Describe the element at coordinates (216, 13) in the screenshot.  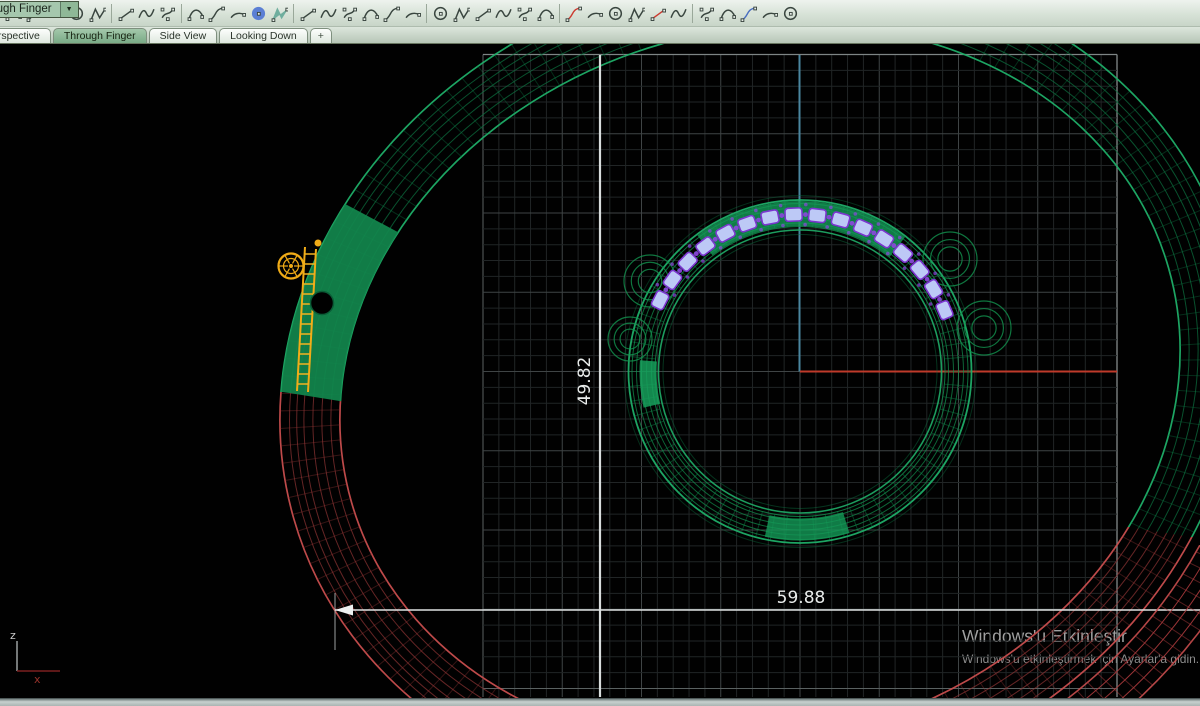
I see `conic-icon` at that location.